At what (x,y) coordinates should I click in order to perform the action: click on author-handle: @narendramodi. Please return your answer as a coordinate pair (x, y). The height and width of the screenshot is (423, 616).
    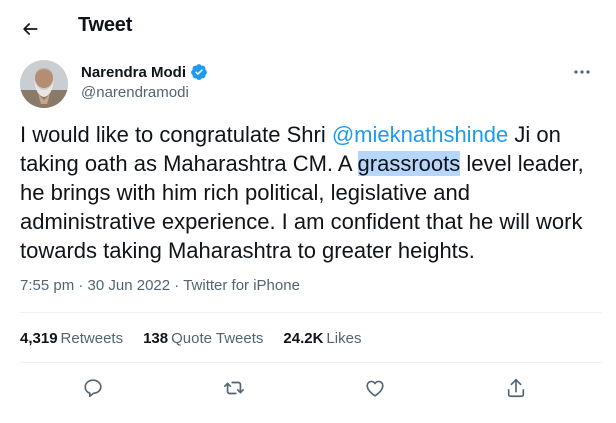
    Looking at the image, I should click on (135, 92).